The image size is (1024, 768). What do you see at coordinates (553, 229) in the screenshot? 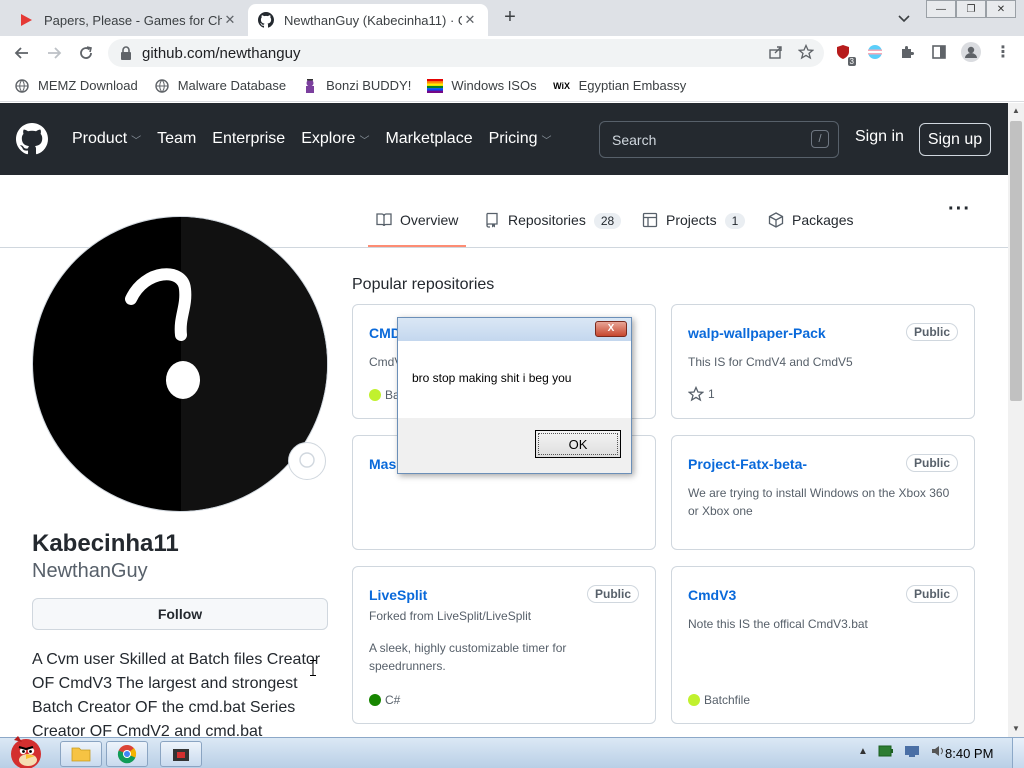
I see `tab-repositories: Repositories 28` at bounding box center [553, 229].